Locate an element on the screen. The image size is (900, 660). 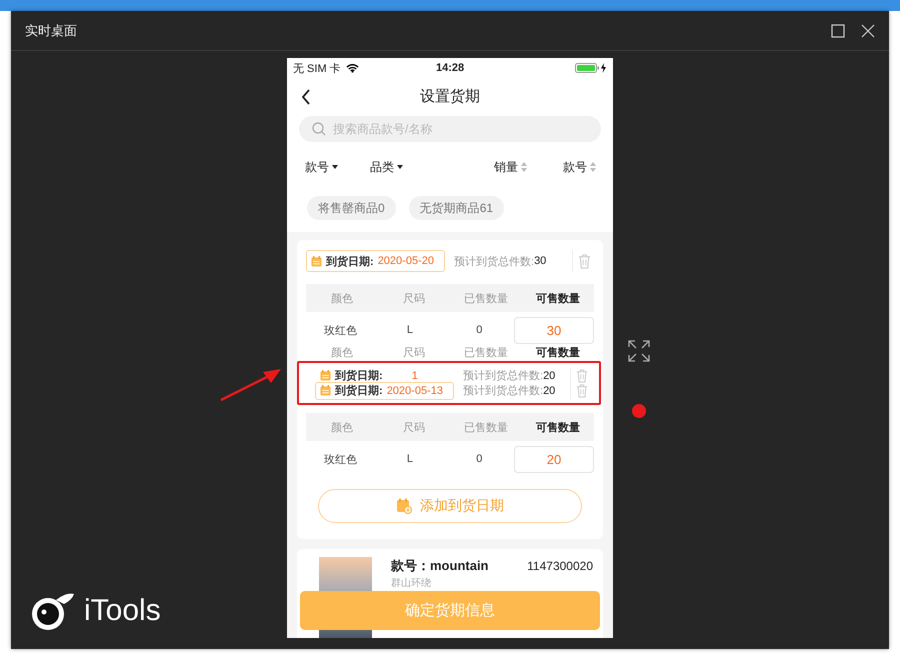
product-code: 款号：mountain is located at coordinates (439, 566).